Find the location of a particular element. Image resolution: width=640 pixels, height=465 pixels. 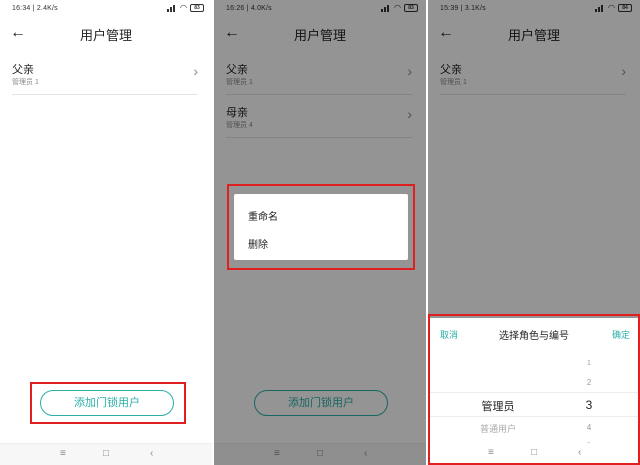

back-nav-icon: ‹ is located at coordinates (151, 453).